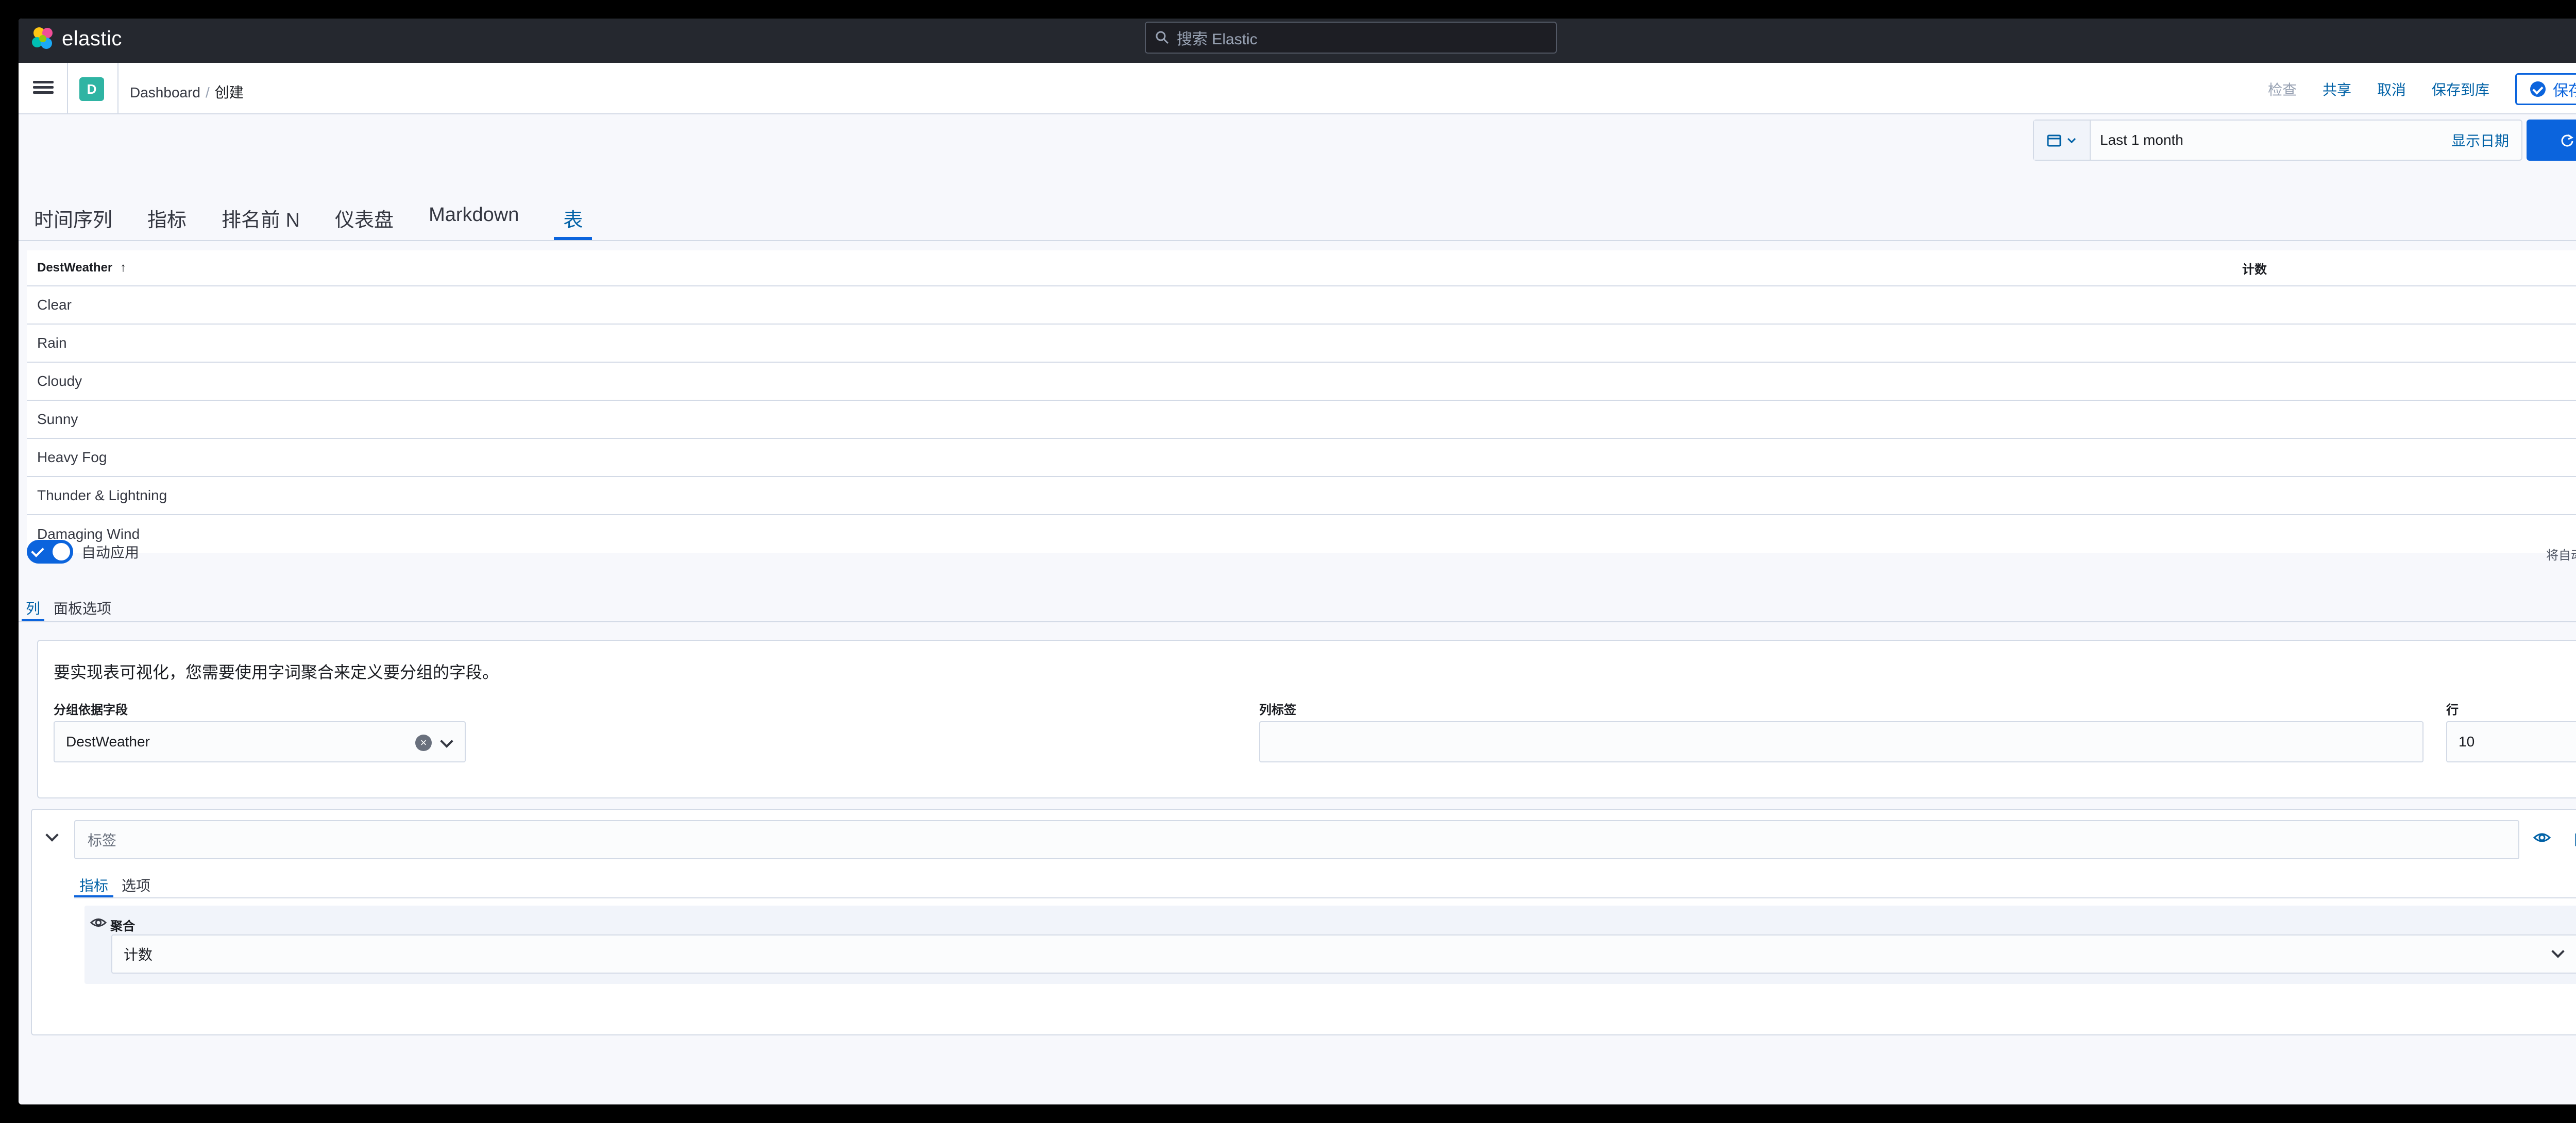 The image size is (2576, 1123). What do you see at coordinates (573, 214) in the screenshot?
I see `tab-table: 表` at bounding box center [573, 214].